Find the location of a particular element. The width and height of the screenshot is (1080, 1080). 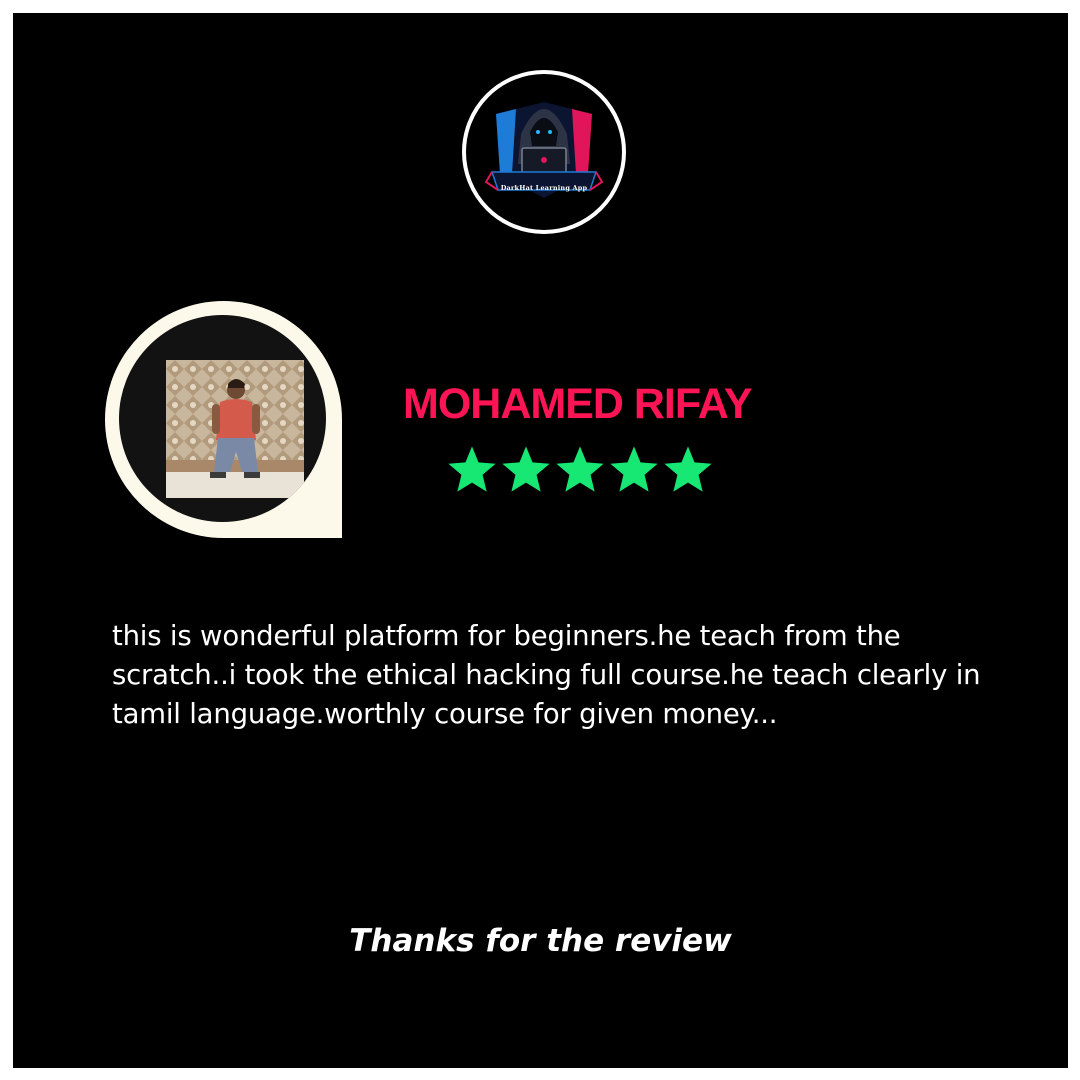

avatar is located at coordinates (222, 418).